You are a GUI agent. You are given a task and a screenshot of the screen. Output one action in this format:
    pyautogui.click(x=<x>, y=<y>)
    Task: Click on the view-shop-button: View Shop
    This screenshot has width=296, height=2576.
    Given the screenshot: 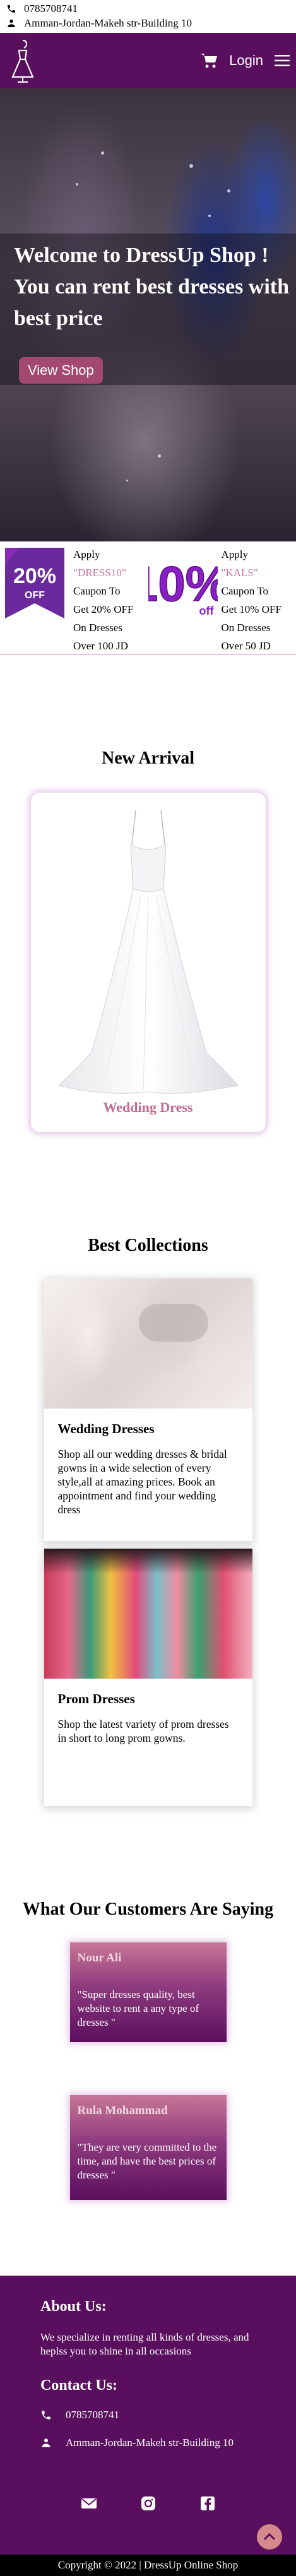 What is the action you would take?
    pyautogui.click(x=61, y=371)
    